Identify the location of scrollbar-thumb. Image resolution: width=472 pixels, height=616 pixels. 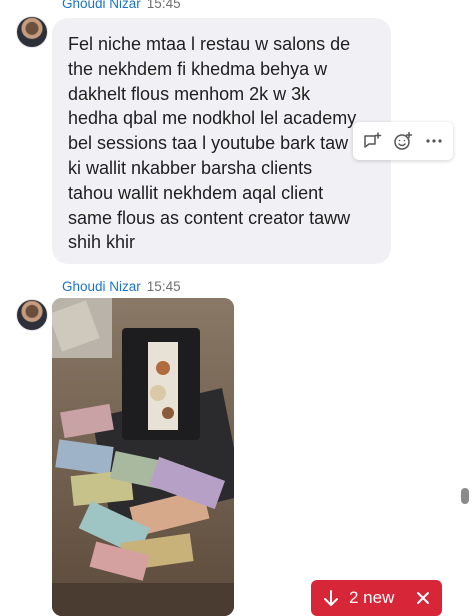
(465, 496).